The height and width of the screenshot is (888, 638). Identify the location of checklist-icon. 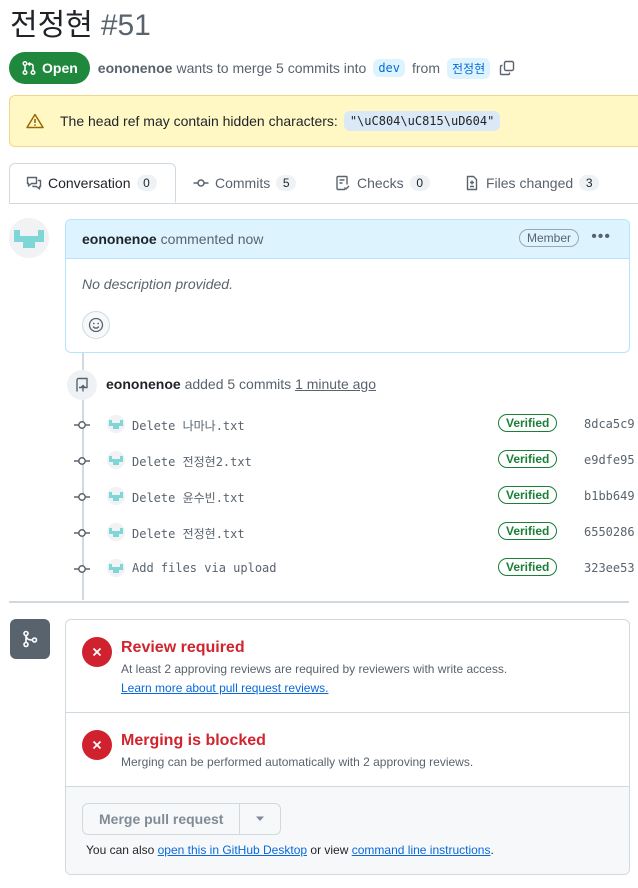
(343, 183).